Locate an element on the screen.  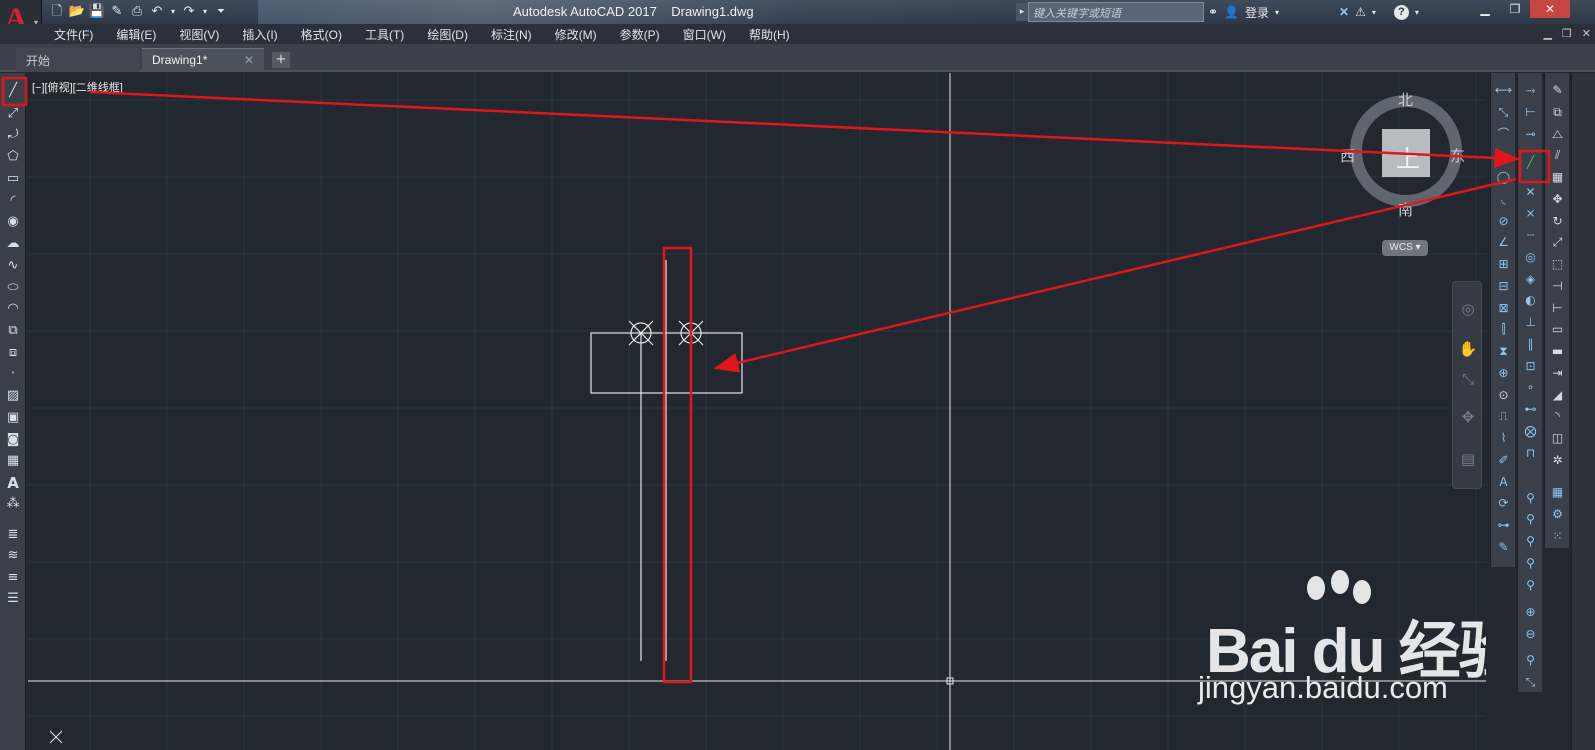
zoom-dynamic-icon: ⚲ is located at coordinates (1530, 519).